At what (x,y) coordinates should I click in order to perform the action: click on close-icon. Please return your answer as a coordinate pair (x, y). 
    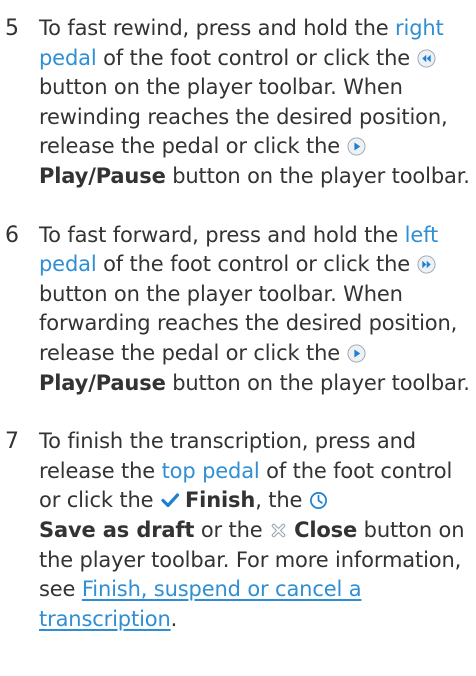
    Looking at the image, I should click on (278, 530).